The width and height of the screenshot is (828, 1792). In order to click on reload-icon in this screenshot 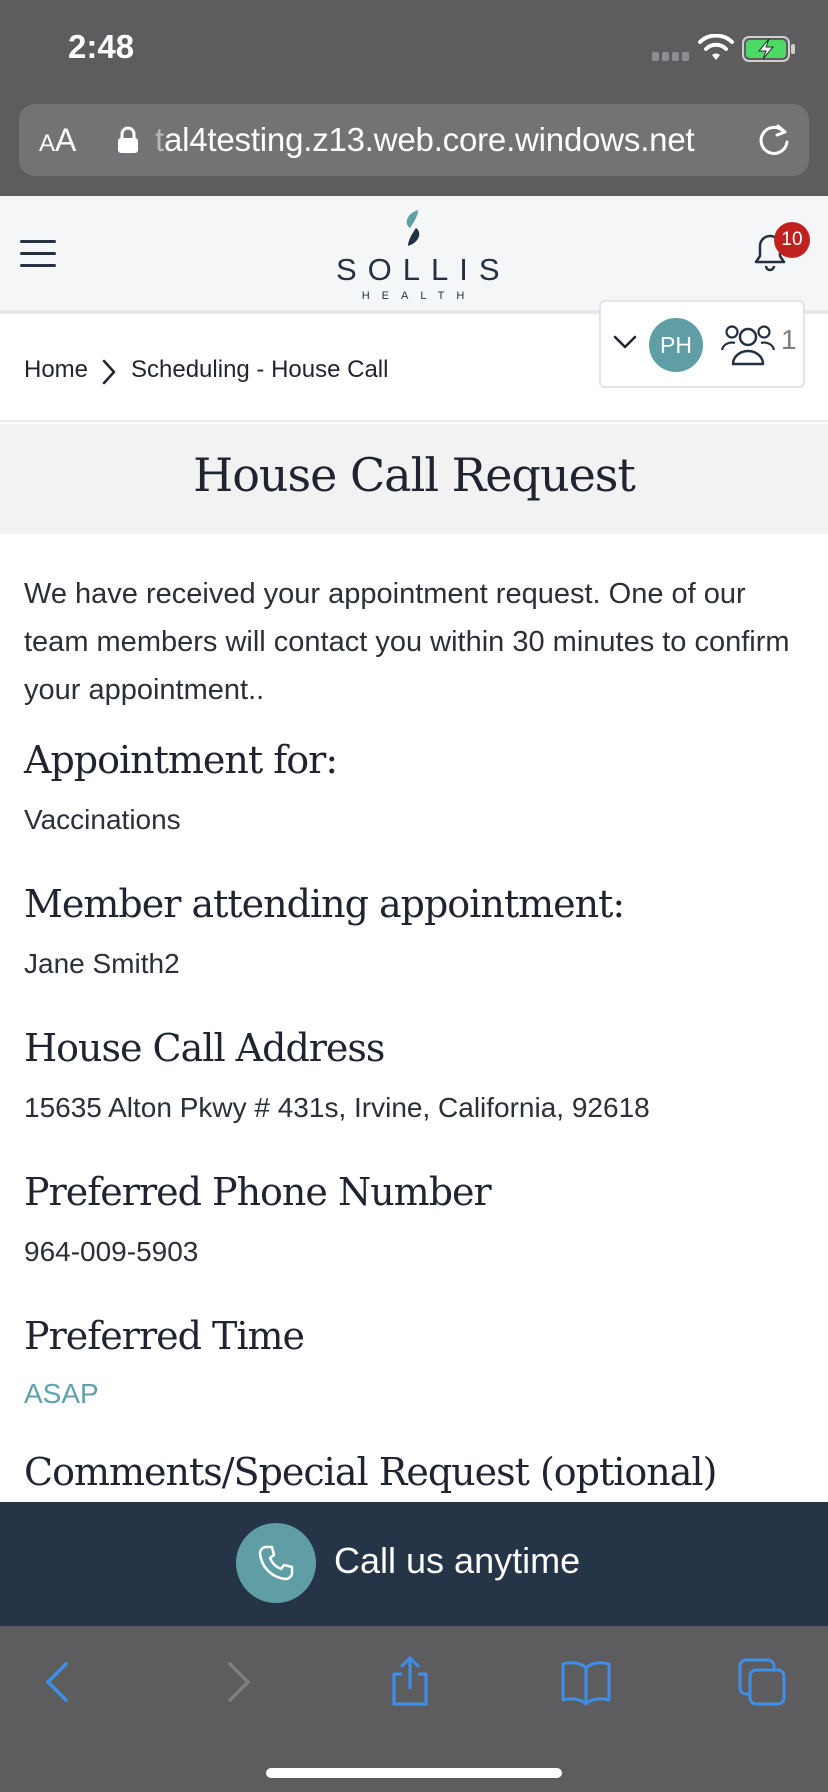, I will do `click(774, 140)`.